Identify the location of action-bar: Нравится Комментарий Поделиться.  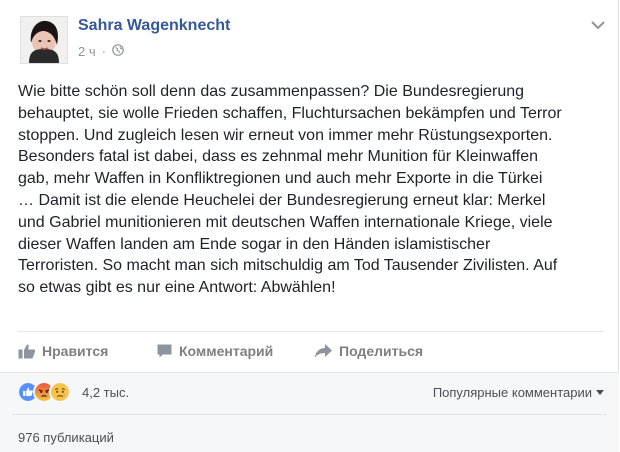
(220, 351).